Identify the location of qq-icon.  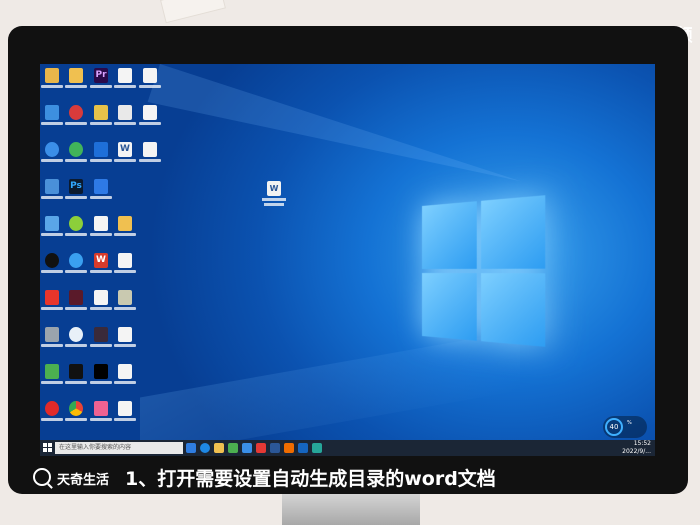
(52, 260).